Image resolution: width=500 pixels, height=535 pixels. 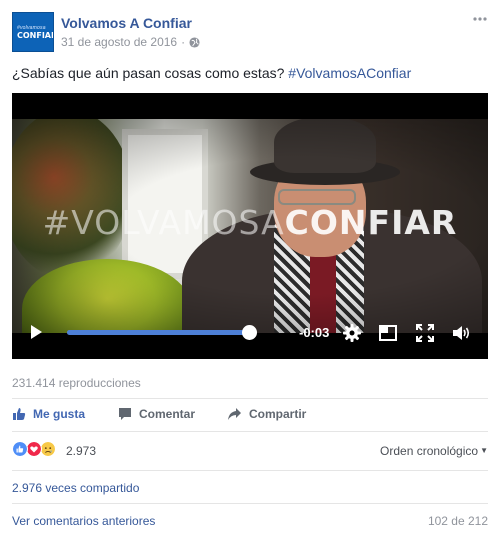 I want to click on page-avatar: #volvamosa CONFIAR, so click(x=33, y=32).